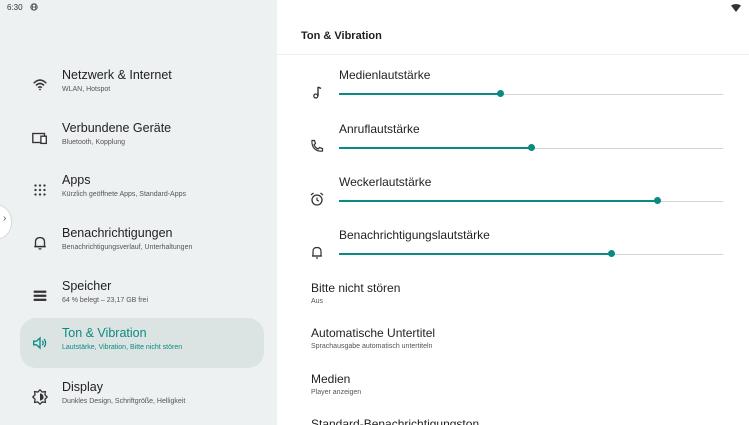 The image size is (749, 425). I want to click on sidebar-item-title: Netzwerk & Internet, so click(117, 75).